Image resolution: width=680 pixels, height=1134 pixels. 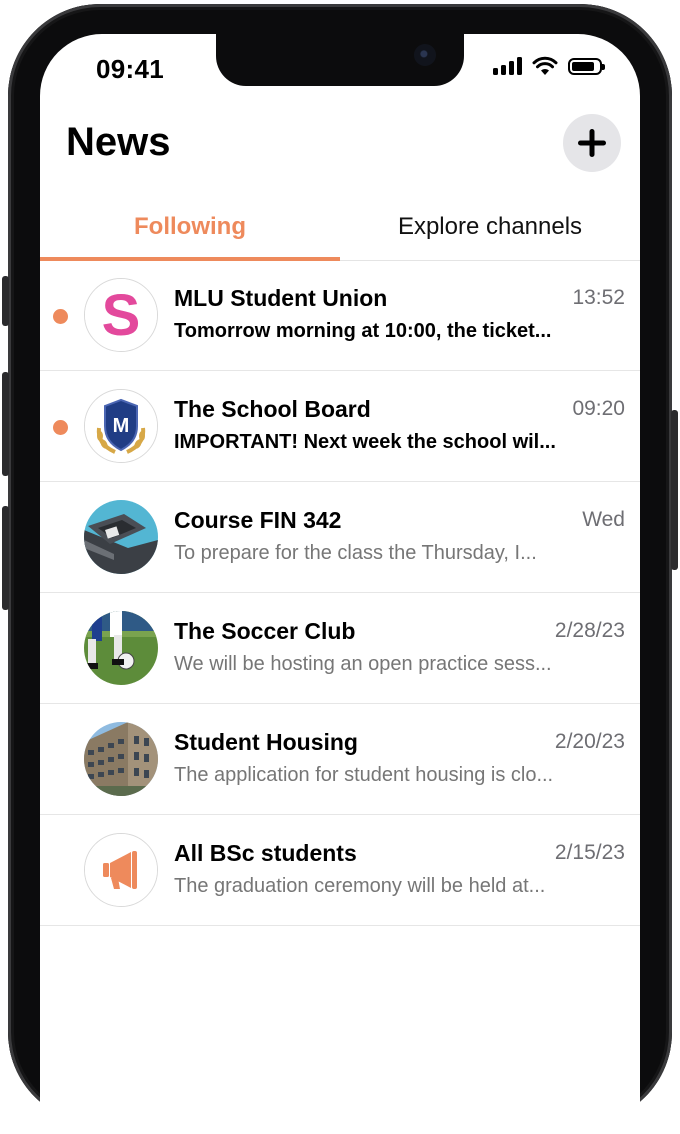 I want to click on phone-mute-switch, so click(x=5, y=301).